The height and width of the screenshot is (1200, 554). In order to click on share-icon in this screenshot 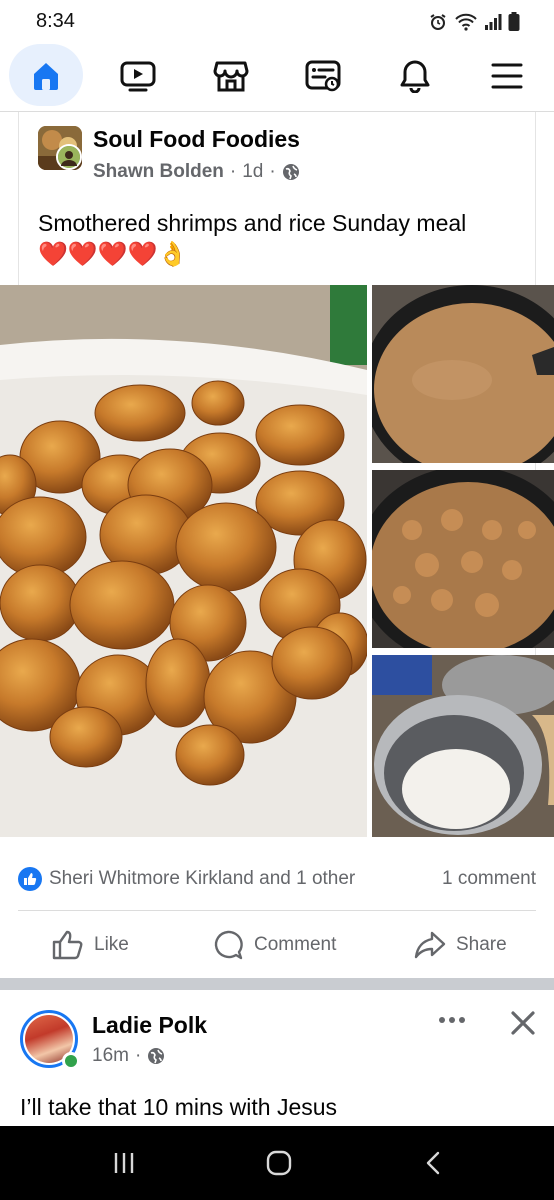, I will do `click(430, 945)`.